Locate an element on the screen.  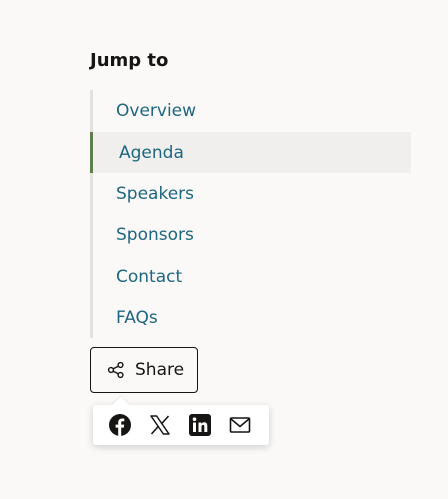
share-button-label: Share is located at coordinates (160, 370).